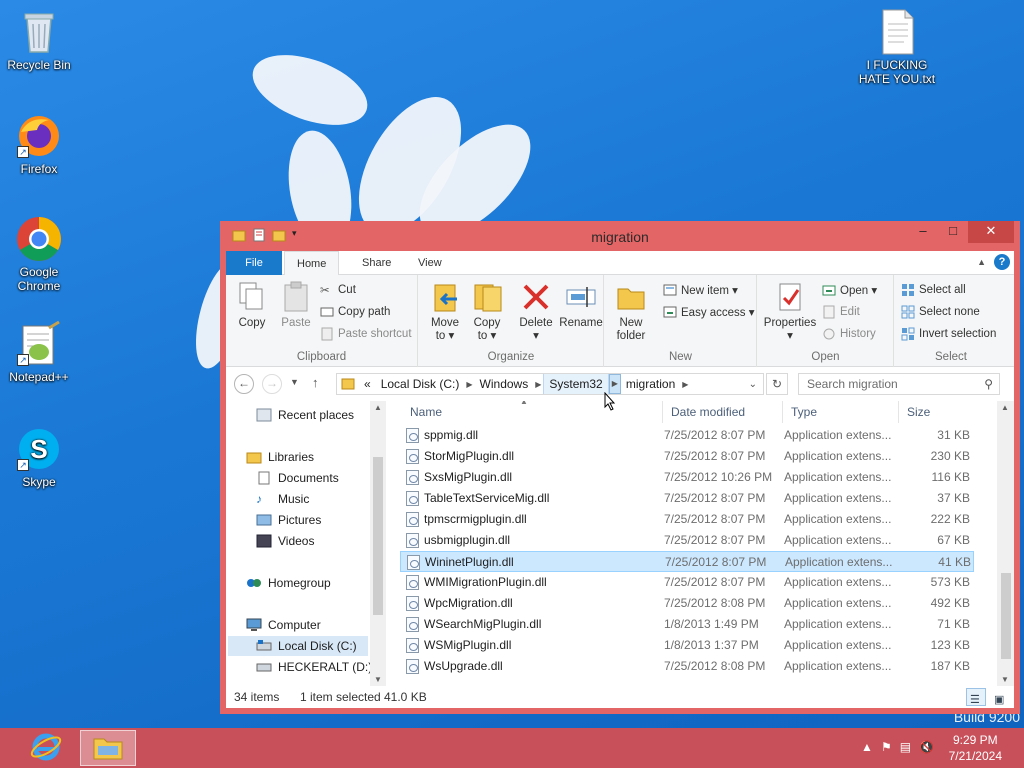 Image resolution: width=1024 pixels, height=768 pixels. I want to click on desktop-icon-label: Recycle Bin, so click(39, 65).